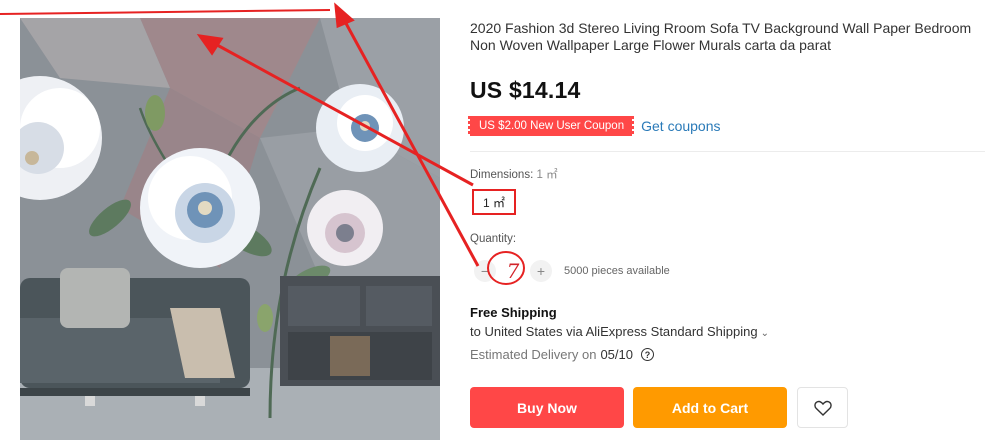 The width and height of the screenshot is (1000, 444). I want to click on dimensions-selected-value: 1 ㎡, so click(547, 175).